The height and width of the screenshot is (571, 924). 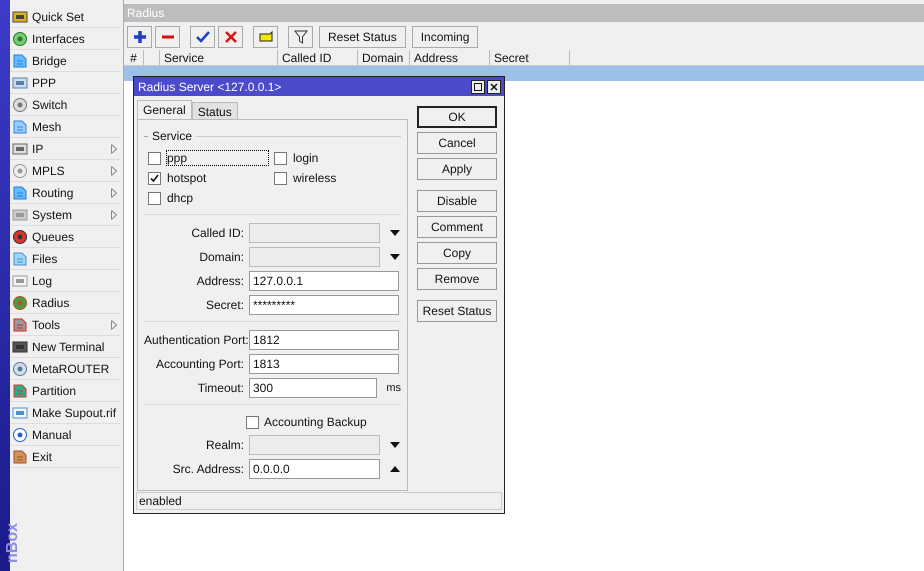 I want to click on field-label: Called ID:, so click(x=217, y=233).